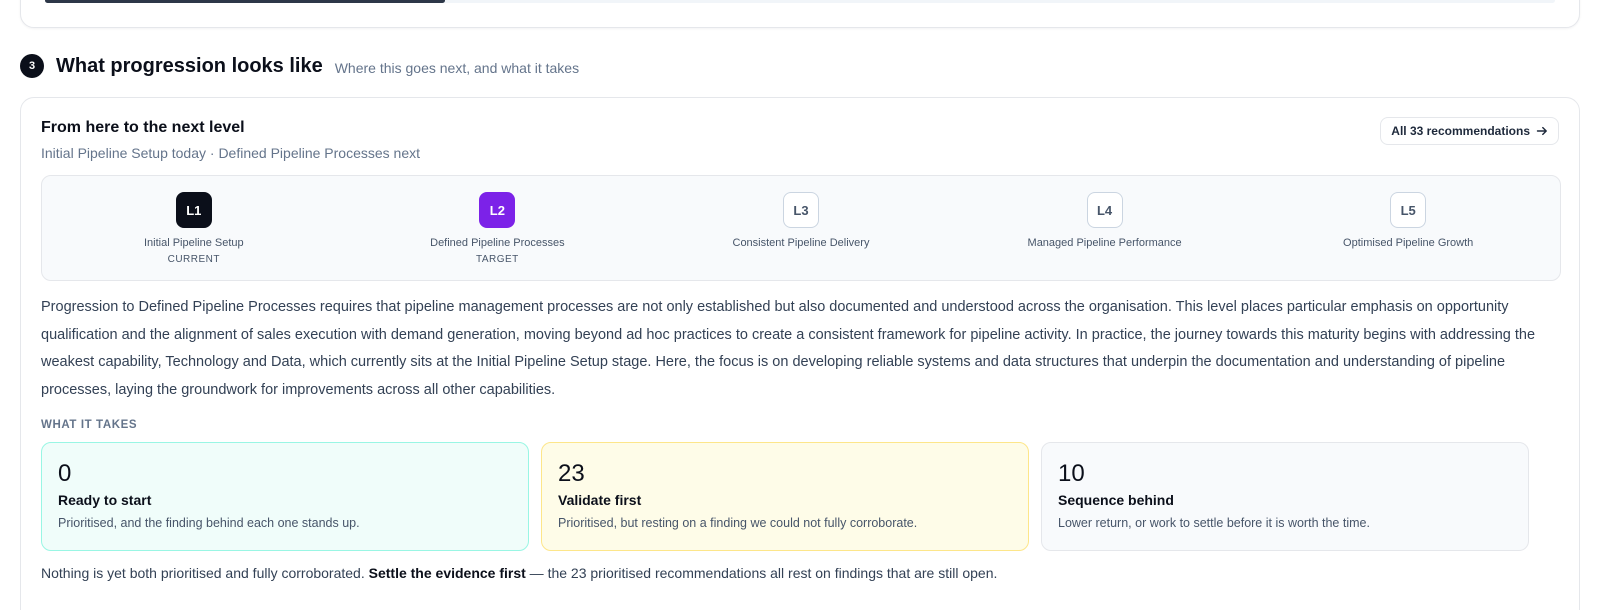 This screenshot has height=610, width=1599. I want to click on tile-title: Sequence behind, so click(1116, 500).